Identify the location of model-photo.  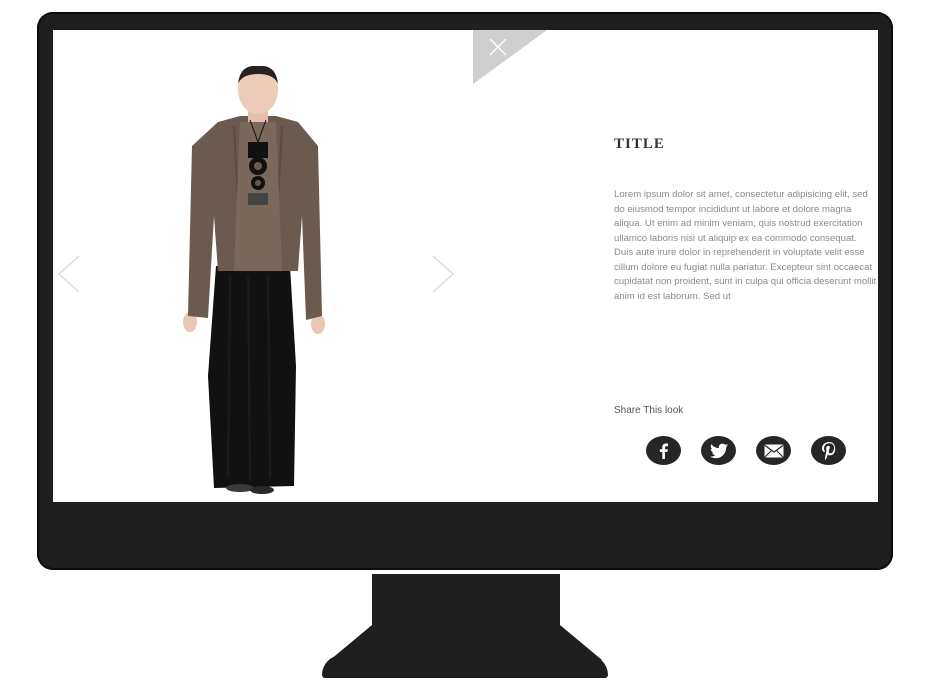
(254, 280).